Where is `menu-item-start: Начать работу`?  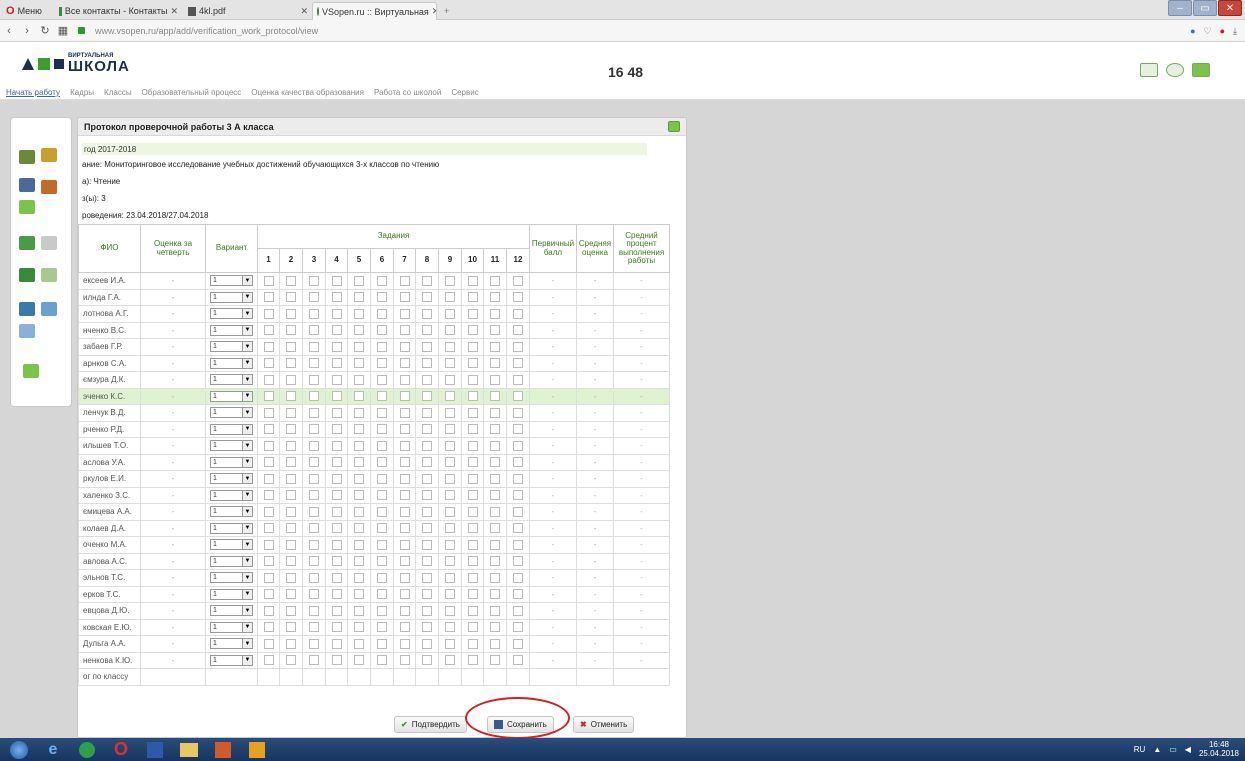
menu-item-start: Начать работу is located at coordinates (33, 92).